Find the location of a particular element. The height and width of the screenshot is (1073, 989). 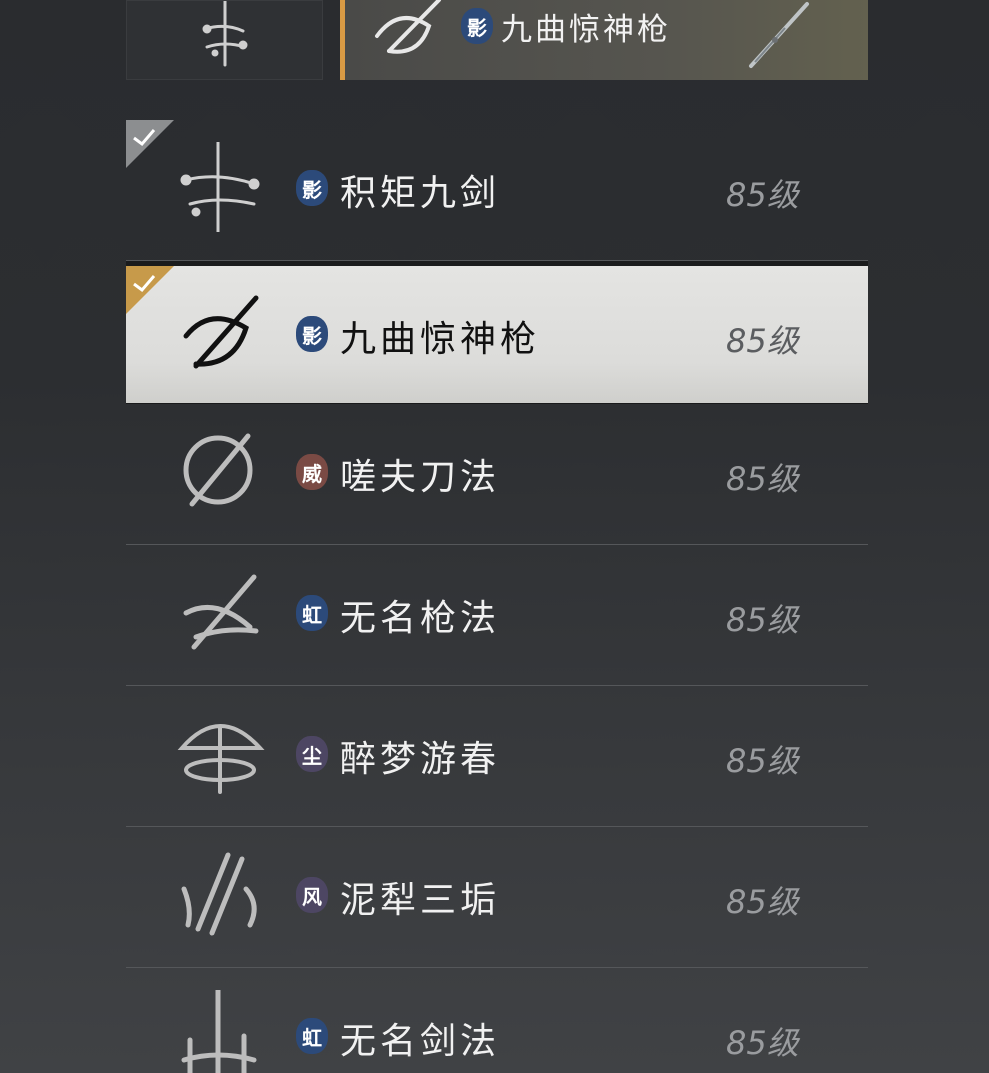

sword-pillar-icon is located at coordinates (219, 1031).